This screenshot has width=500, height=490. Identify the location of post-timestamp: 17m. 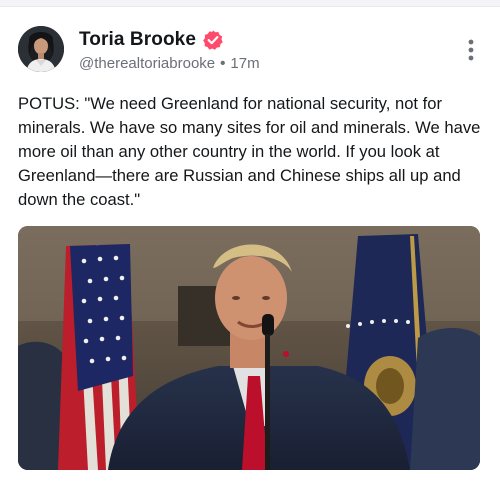
(245, 63).